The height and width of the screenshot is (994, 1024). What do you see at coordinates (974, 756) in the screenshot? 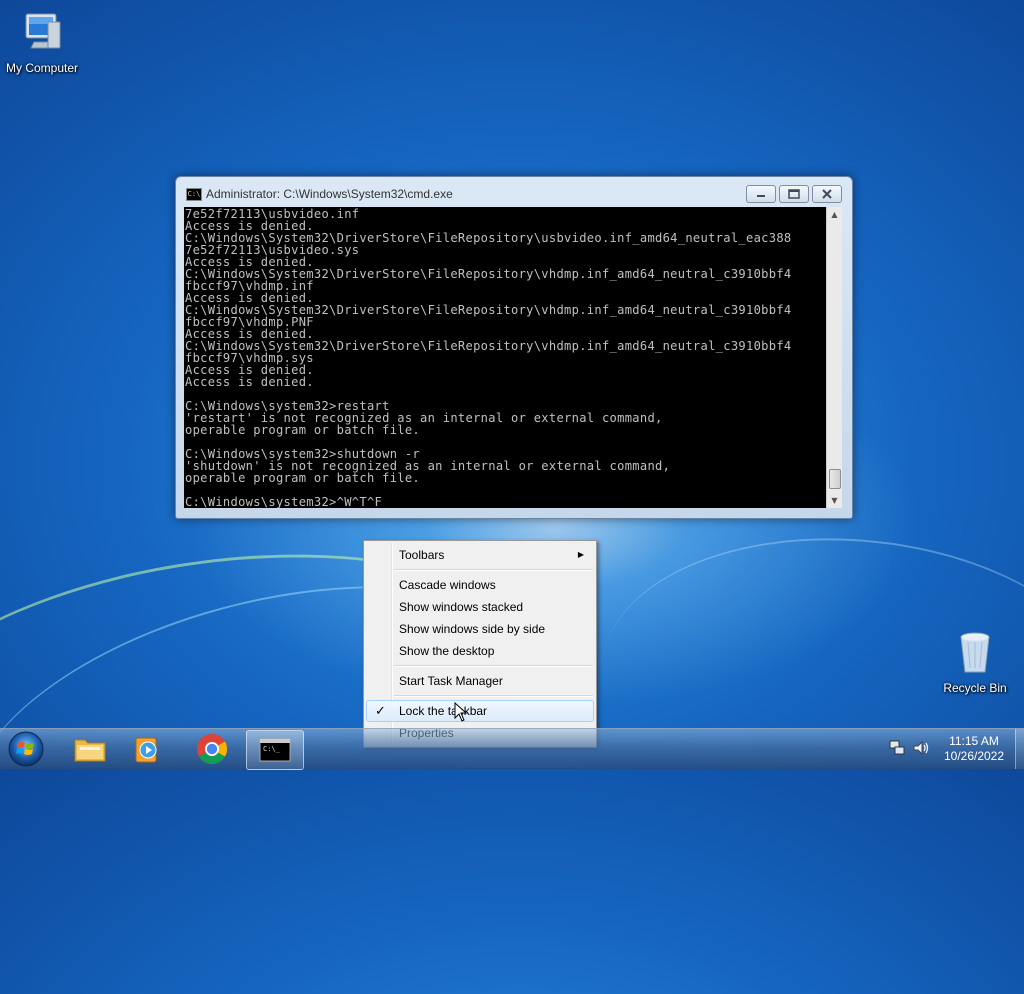
I see `clock-date: 10/26/2022` at bounding box center [974, 756].